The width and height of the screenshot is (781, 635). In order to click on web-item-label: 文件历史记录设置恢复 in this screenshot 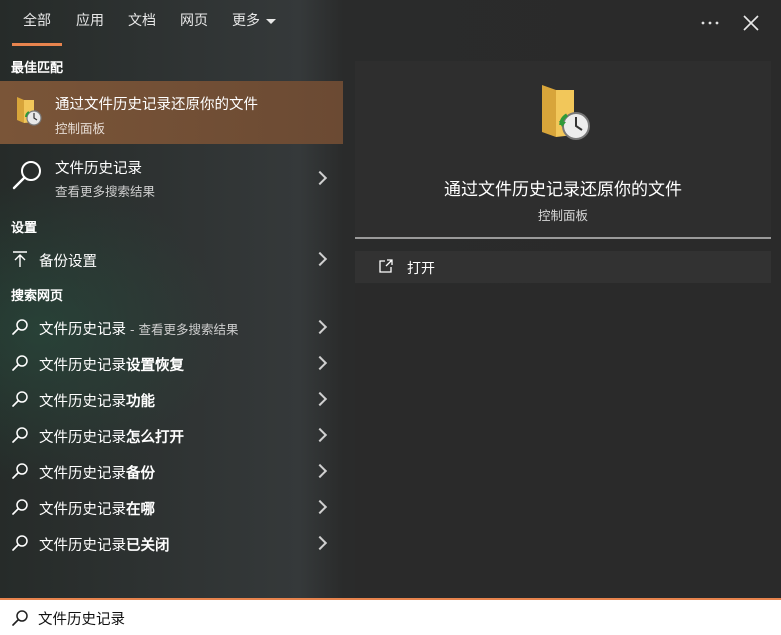, I will do `click(111, 364)`.